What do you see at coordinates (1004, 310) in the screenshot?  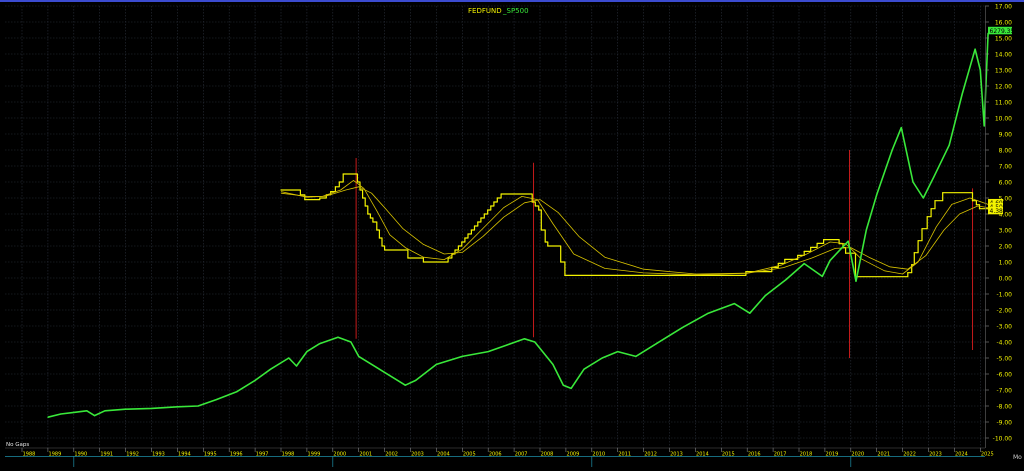 I see `y-tick-label: -2.00` at bounding box center [1004, 310].